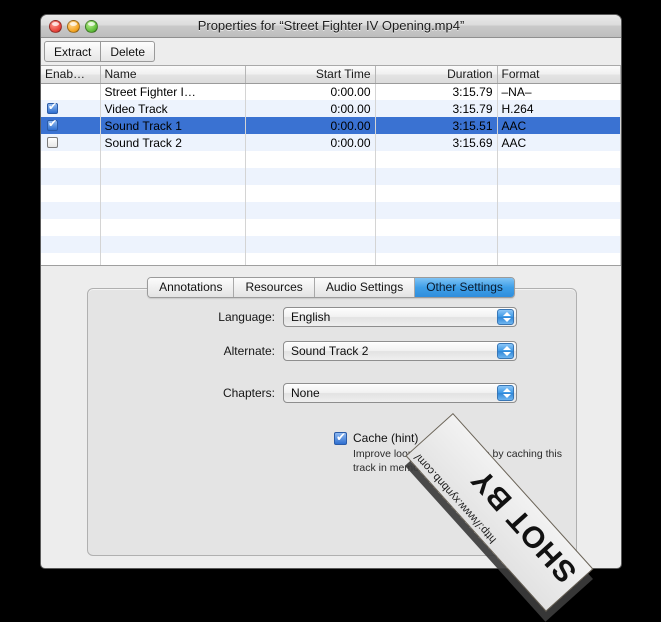 The image size is (661, 622). I want to click on chapters-value: None, so click(305, 393).